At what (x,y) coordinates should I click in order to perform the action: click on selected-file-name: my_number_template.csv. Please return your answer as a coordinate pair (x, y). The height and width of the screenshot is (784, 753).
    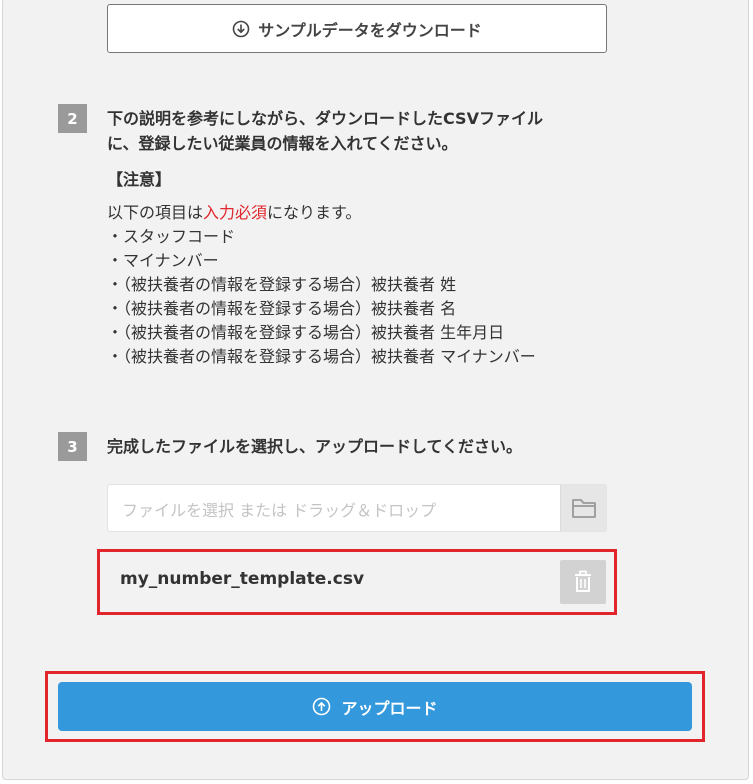
    Looking at the image, I should click on (242, 579).